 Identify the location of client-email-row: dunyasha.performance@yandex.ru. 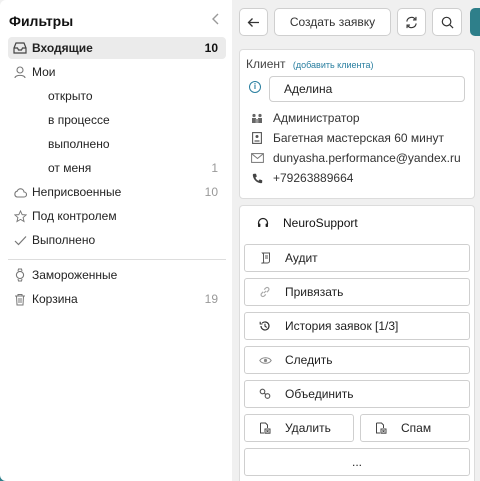
(355, 158).